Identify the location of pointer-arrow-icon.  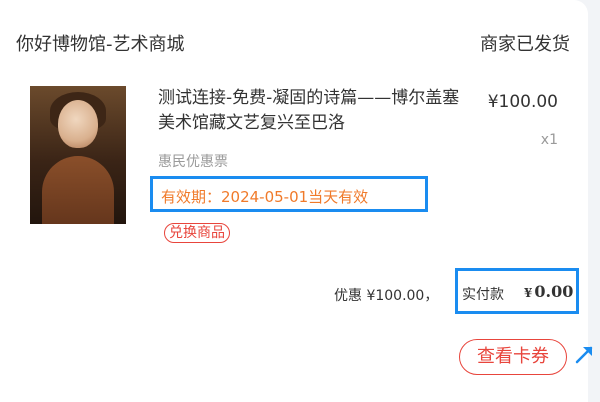
(584, 355).